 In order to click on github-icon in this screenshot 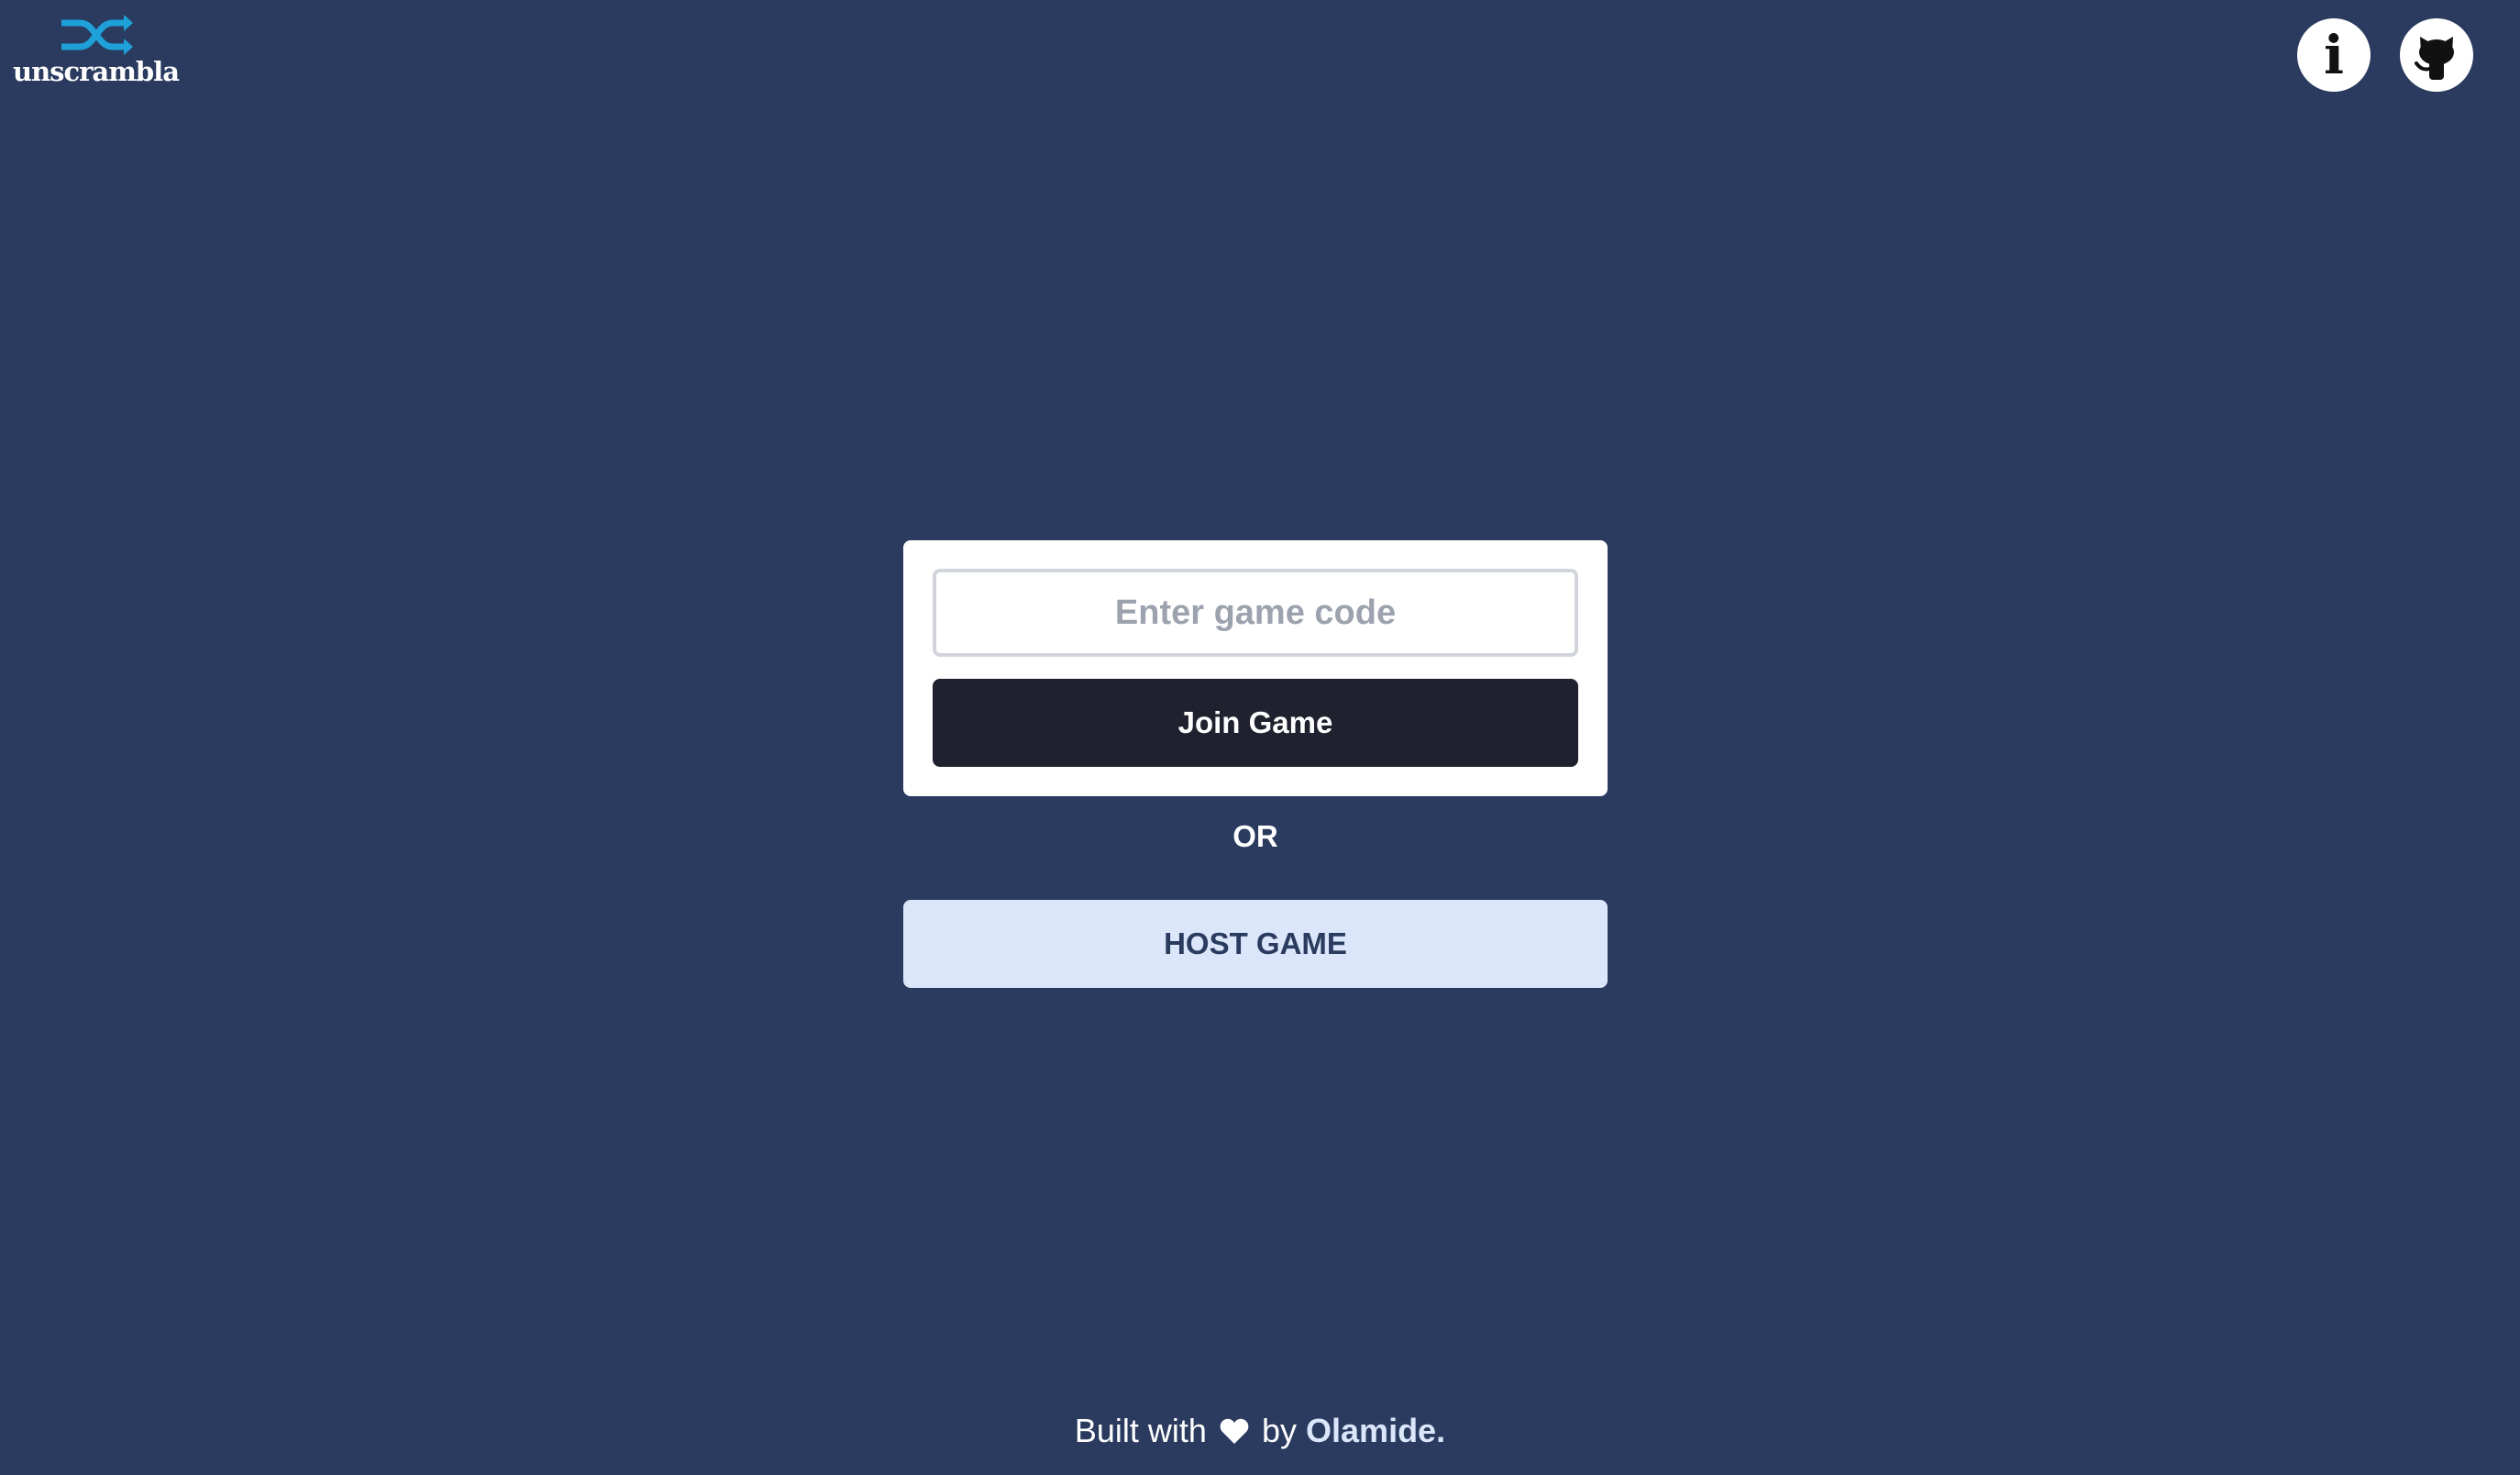, I will do `click(2434, 58)`.